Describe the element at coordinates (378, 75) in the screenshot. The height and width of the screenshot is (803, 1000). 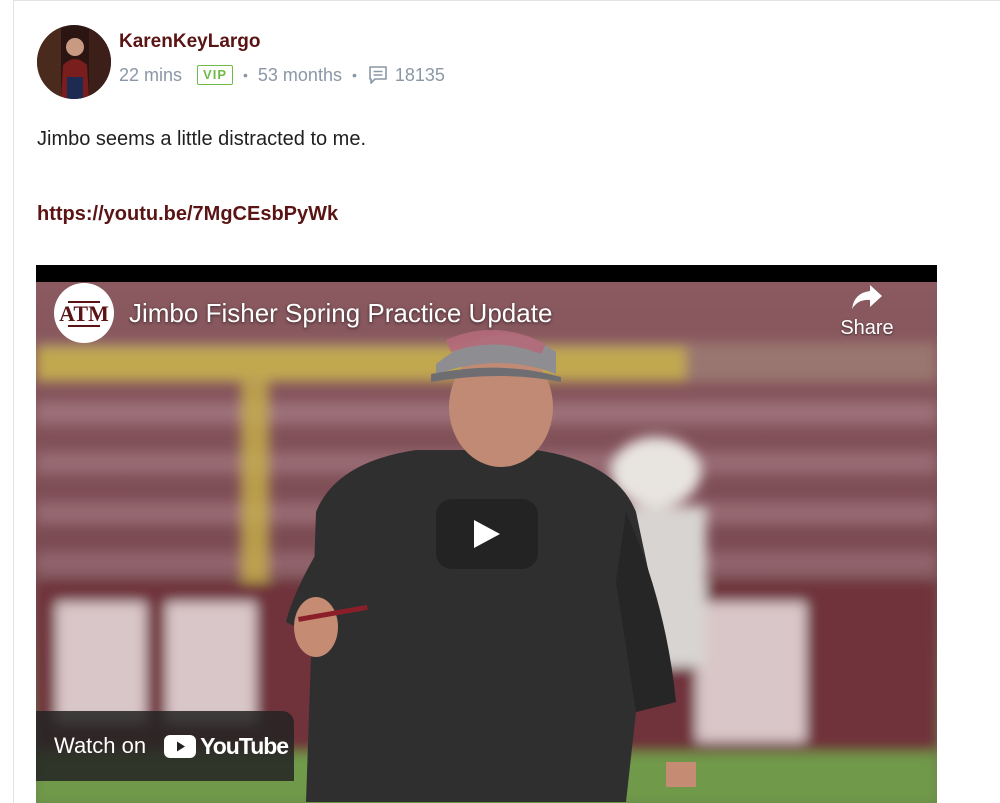
I see `comment-icon` at that location.